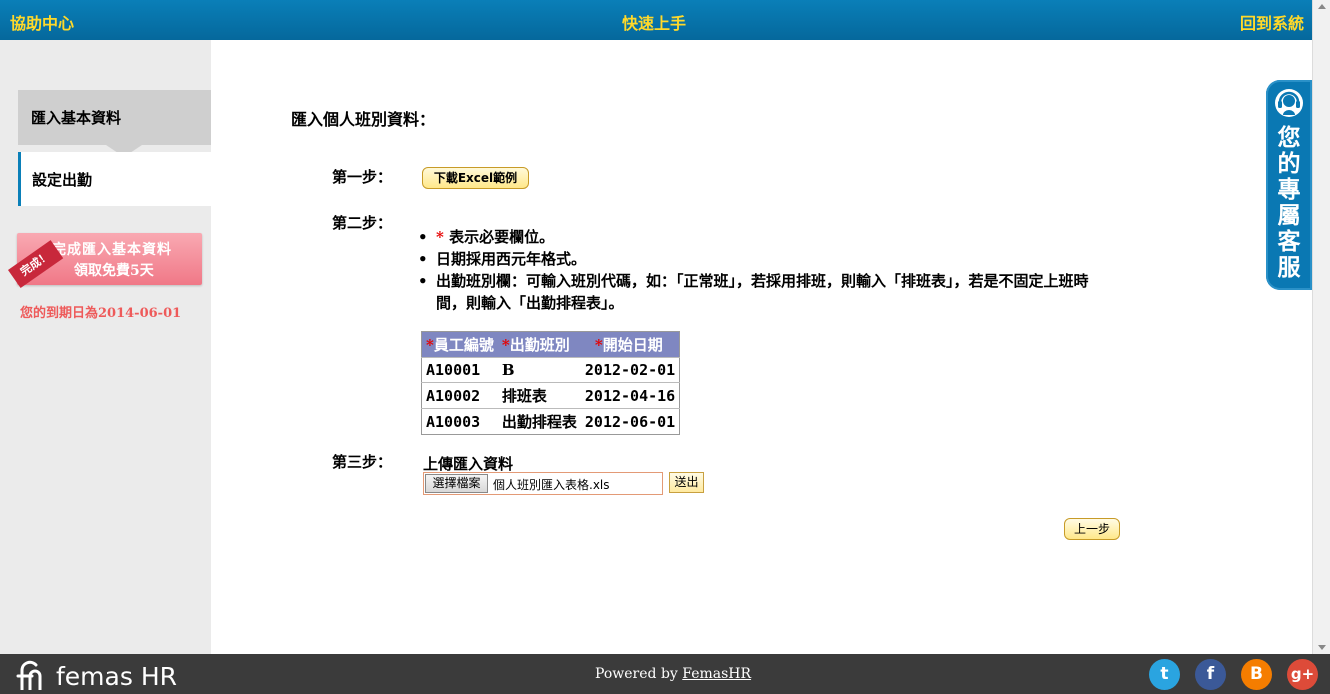 Image resolution: width=1330 pixels, height=694 pixels. I want to click on previous-step-button: 上一步, so click(1092, 529).